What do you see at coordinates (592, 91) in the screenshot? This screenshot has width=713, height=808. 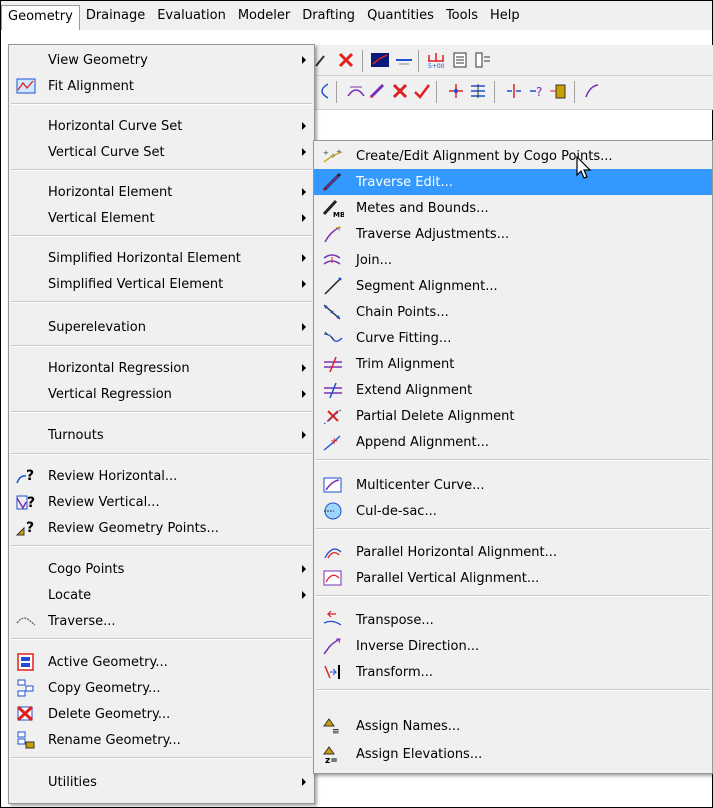 I see `pencil-tool-icon` at bounding box center [592, 91].